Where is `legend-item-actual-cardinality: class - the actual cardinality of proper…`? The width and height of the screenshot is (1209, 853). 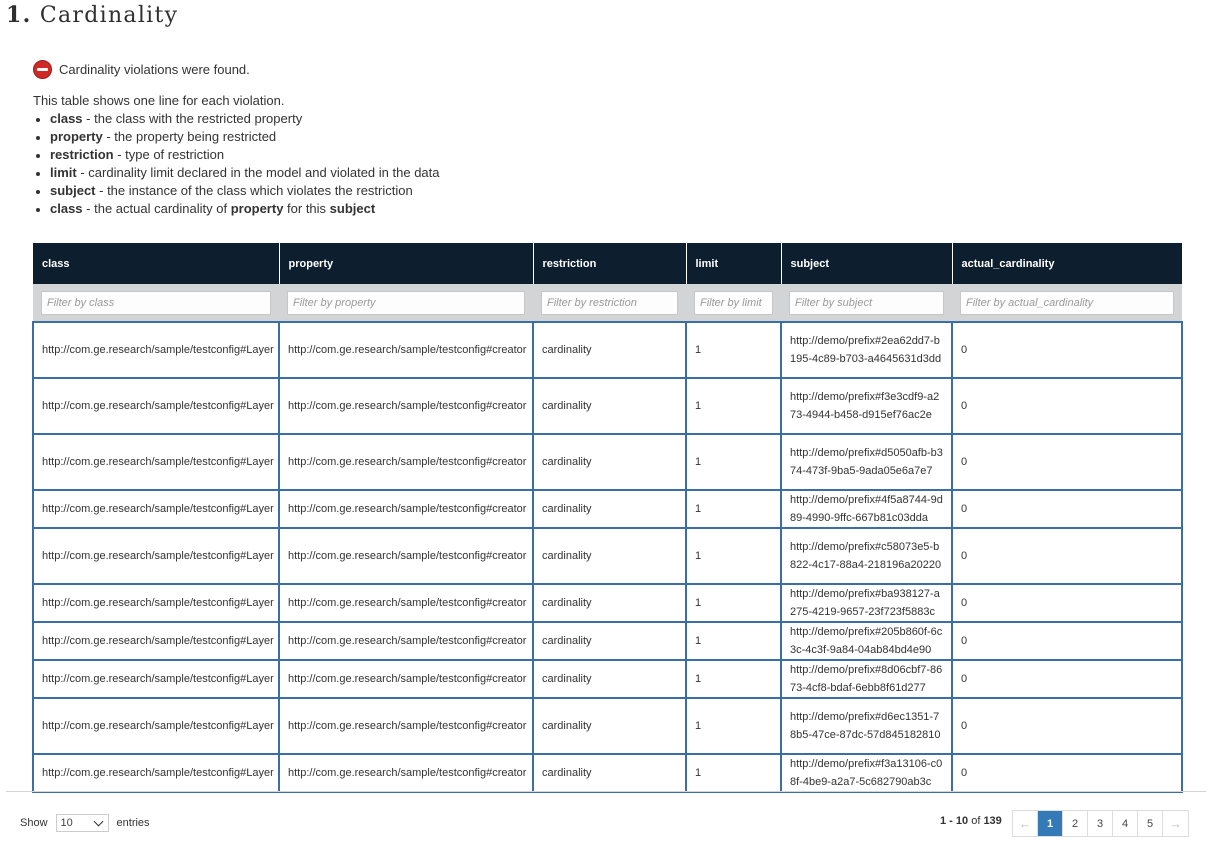 legend-item-actual-cardinality: class - the actual cardinality of proper… is located at coordinates (384, 209).